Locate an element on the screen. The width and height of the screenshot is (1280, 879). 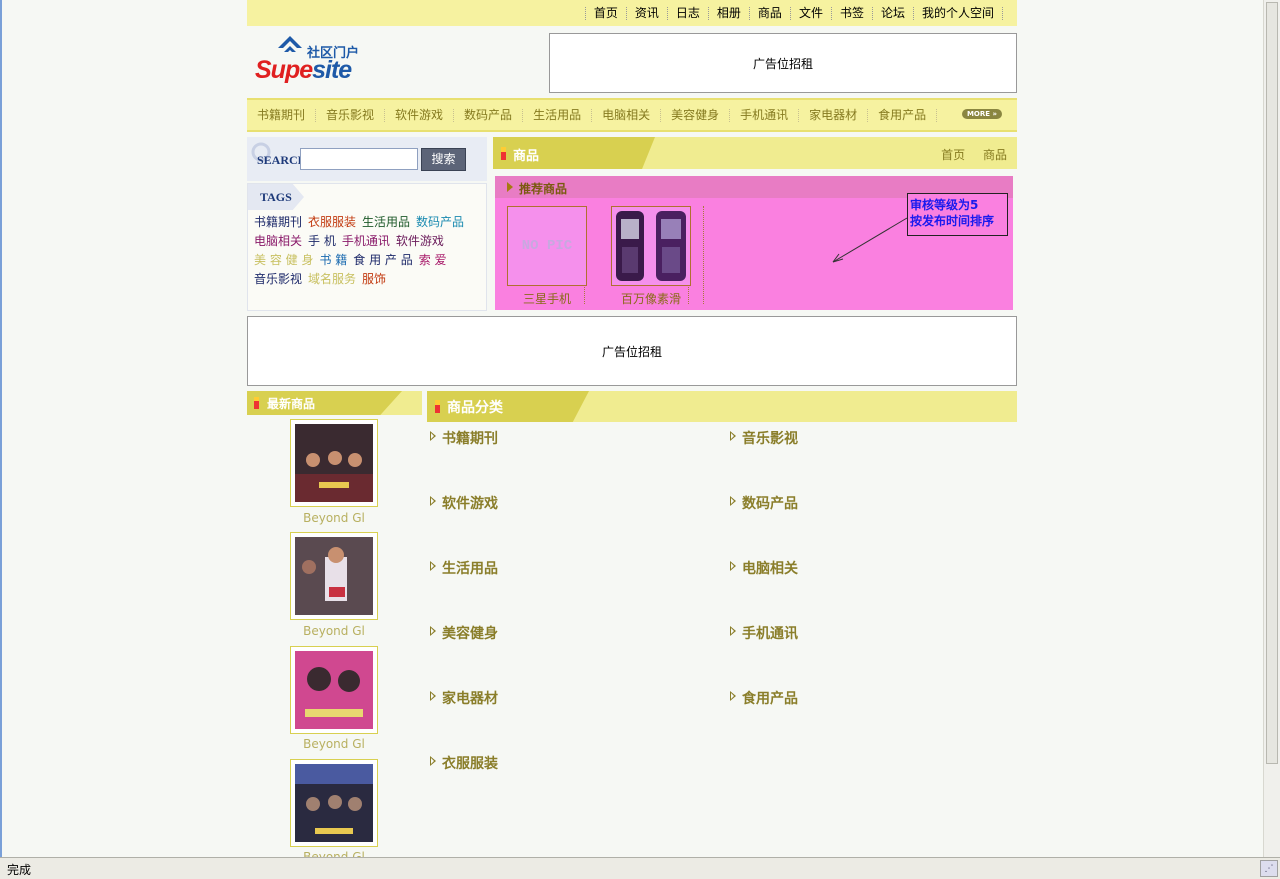
tag-link: 电脑相关 is located at coordinates (278, 241).